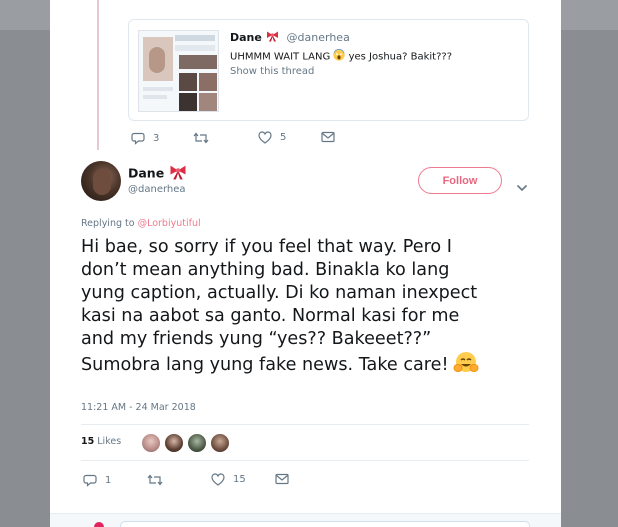 Image resolution: width=618 pixels, height=527 pixels. What do you see at coordinates (138, 407) in the screenshot?
I see `tweet-timestamp: 11:21 AM - 24 Mar 2018` at bounding box center [138, 407].